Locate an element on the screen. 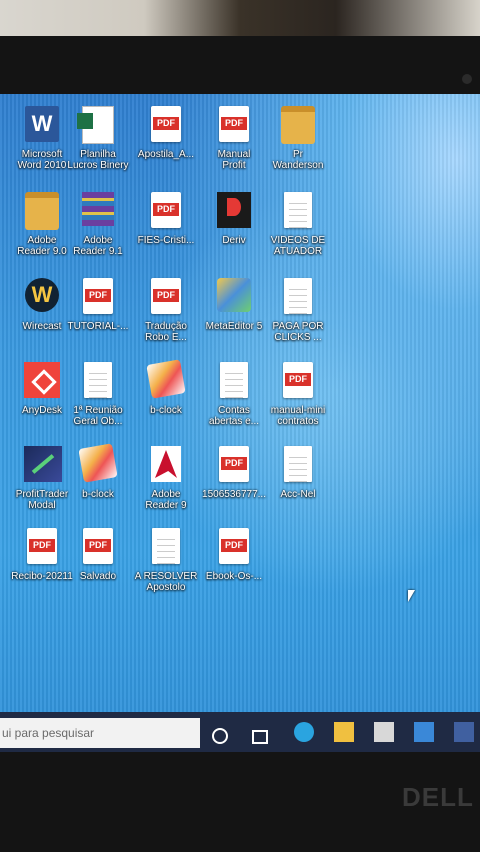 Image resolution: width=480 pixels, height=852 pixels. desktop-icon-label: Adobe Reader 9 is located at coordinates (166, 500).